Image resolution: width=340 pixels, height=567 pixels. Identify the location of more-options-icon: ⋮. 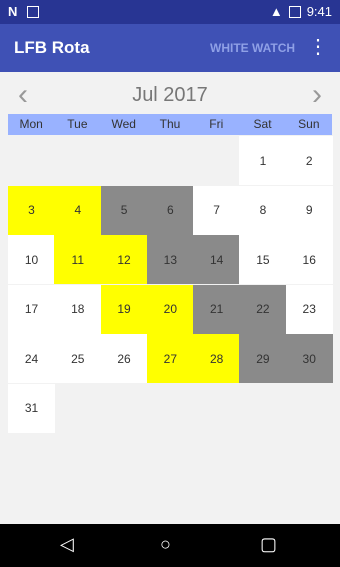
(318, 47).